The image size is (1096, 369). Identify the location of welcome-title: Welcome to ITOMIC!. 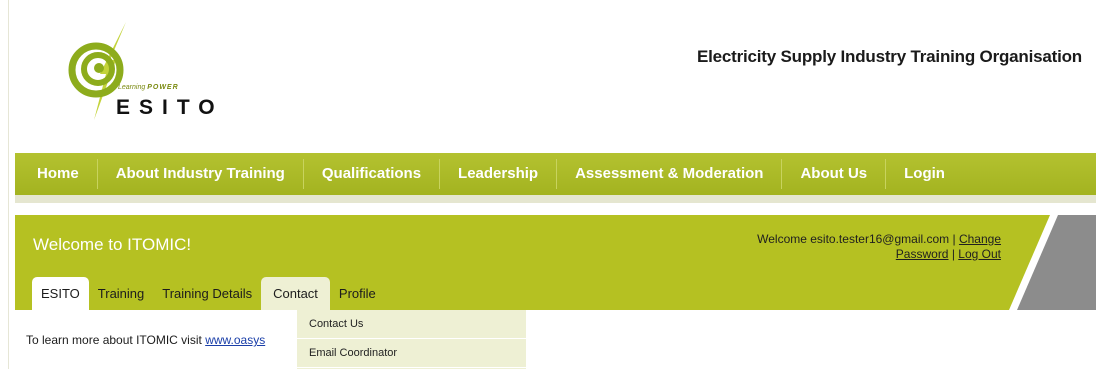
(112, 244).